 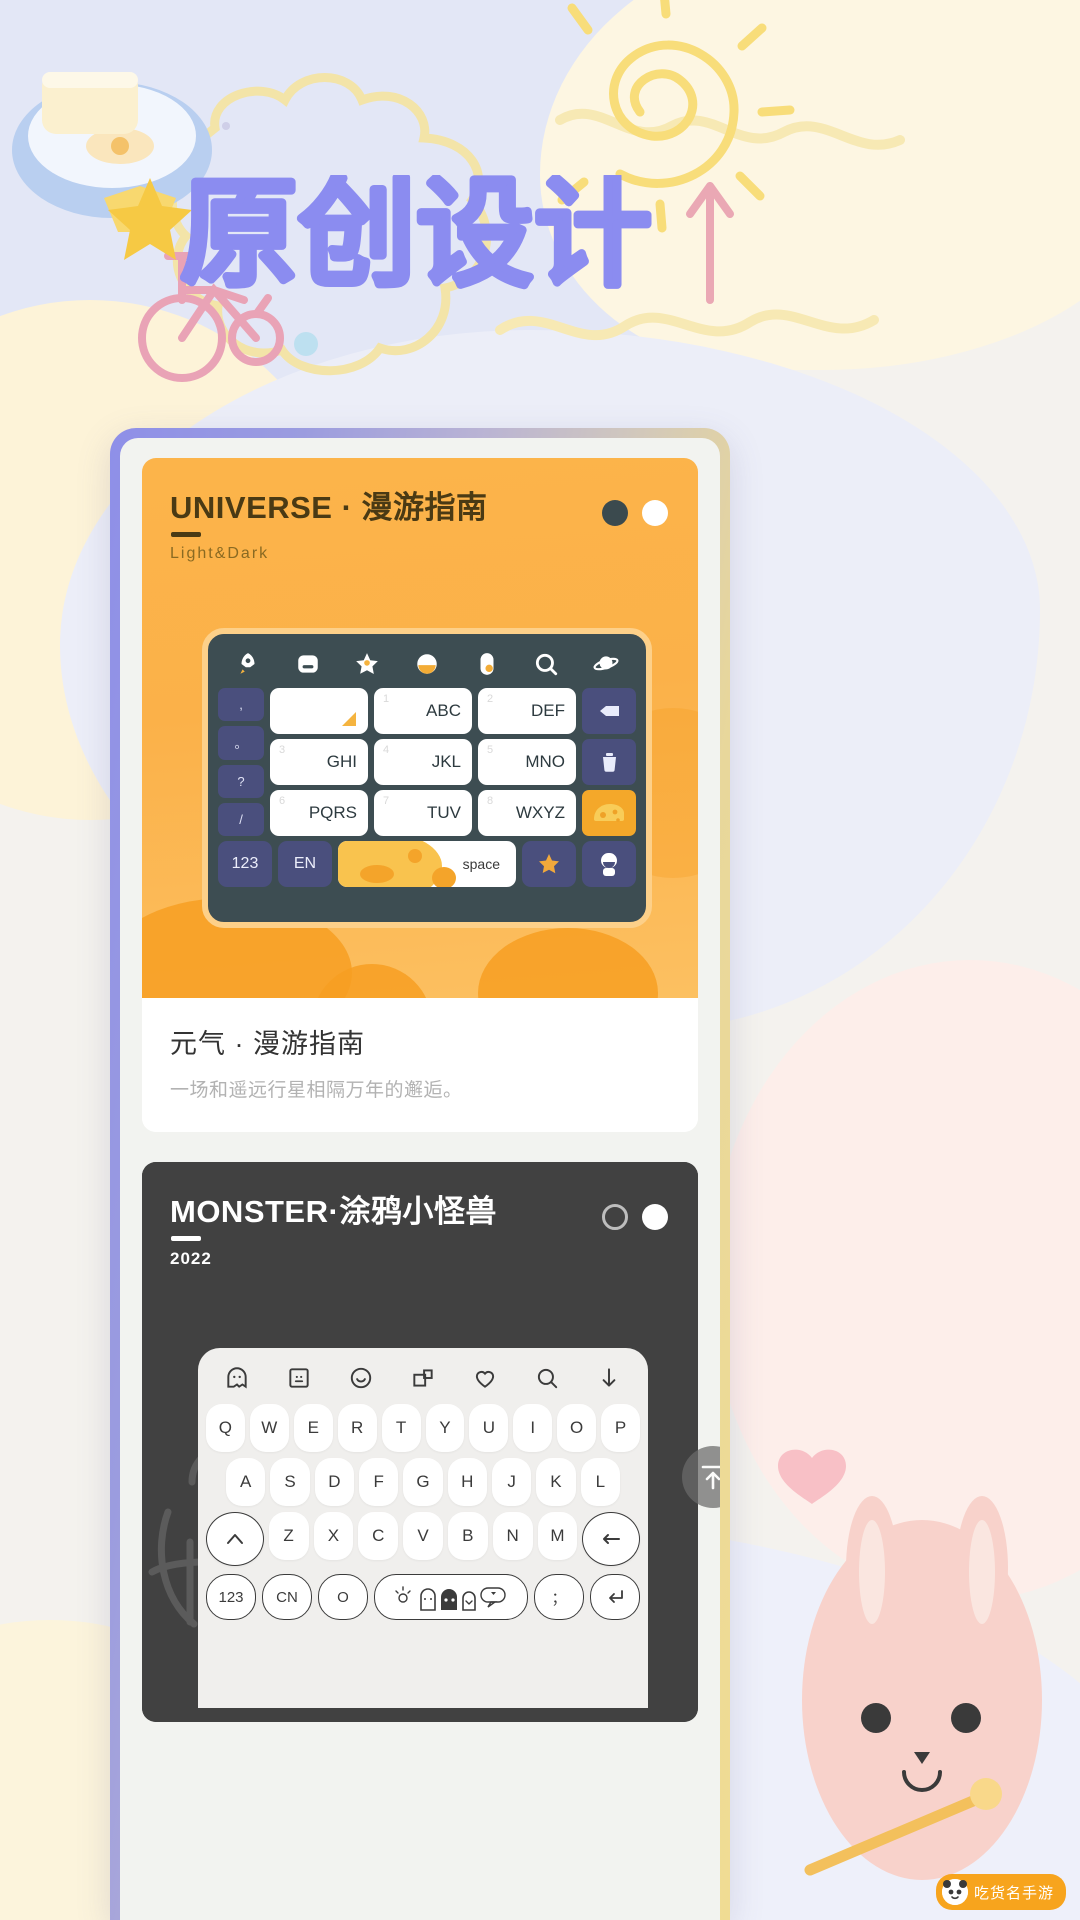 I want to click on key-t: T, so click(x=401, y=1428).